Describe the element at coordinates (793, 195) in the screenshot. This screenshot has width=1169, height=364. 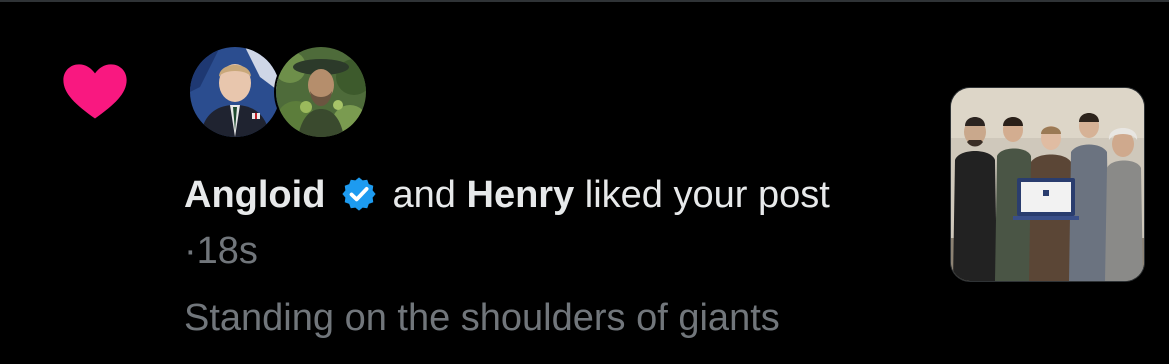
I see `object-text: post` at that location.